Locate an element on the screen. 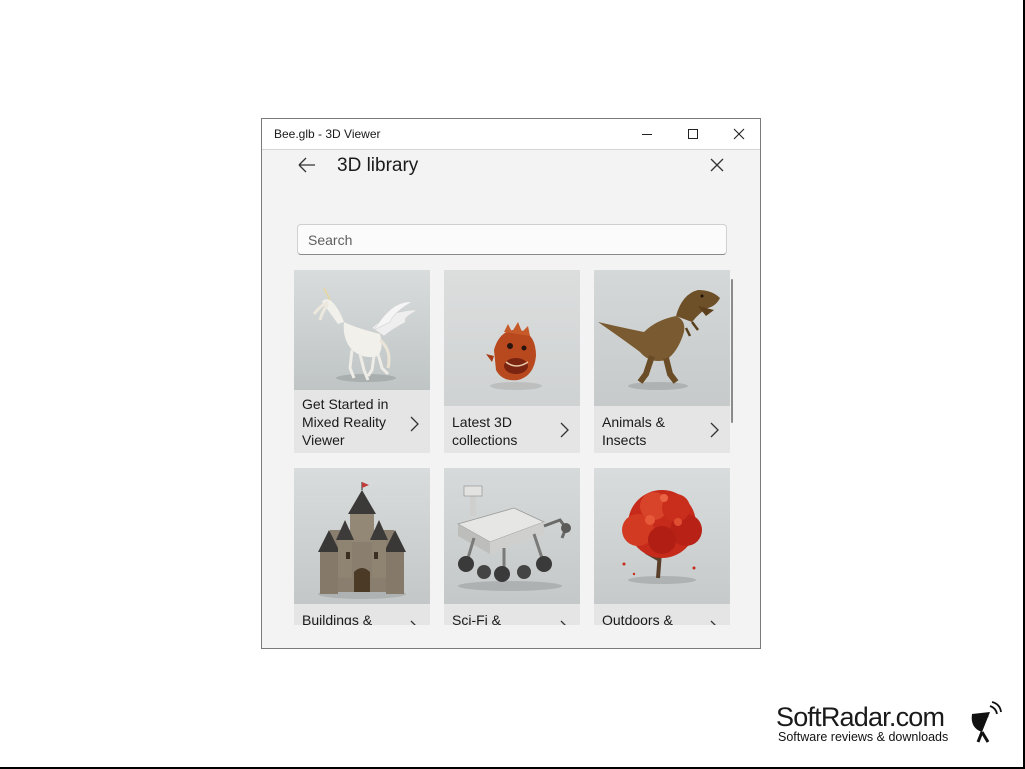 This screenshot has height=769, width=1025. category-card-buildings: Buildings & is located at coordinates (362, 546).